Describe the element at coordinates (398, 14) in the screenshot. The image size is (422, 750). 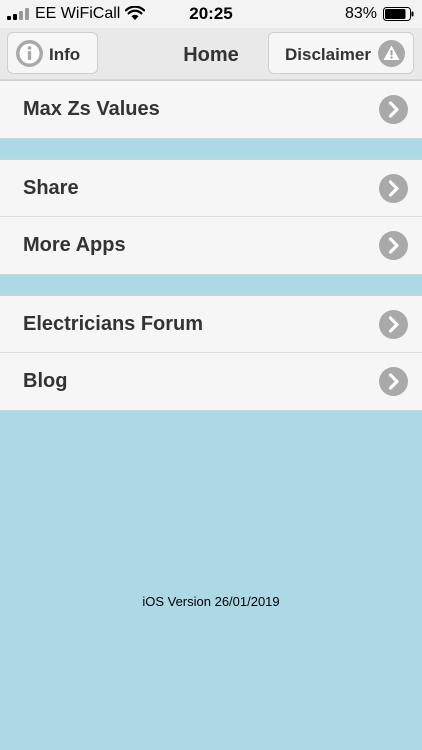
I see `battery-icon` at that location.